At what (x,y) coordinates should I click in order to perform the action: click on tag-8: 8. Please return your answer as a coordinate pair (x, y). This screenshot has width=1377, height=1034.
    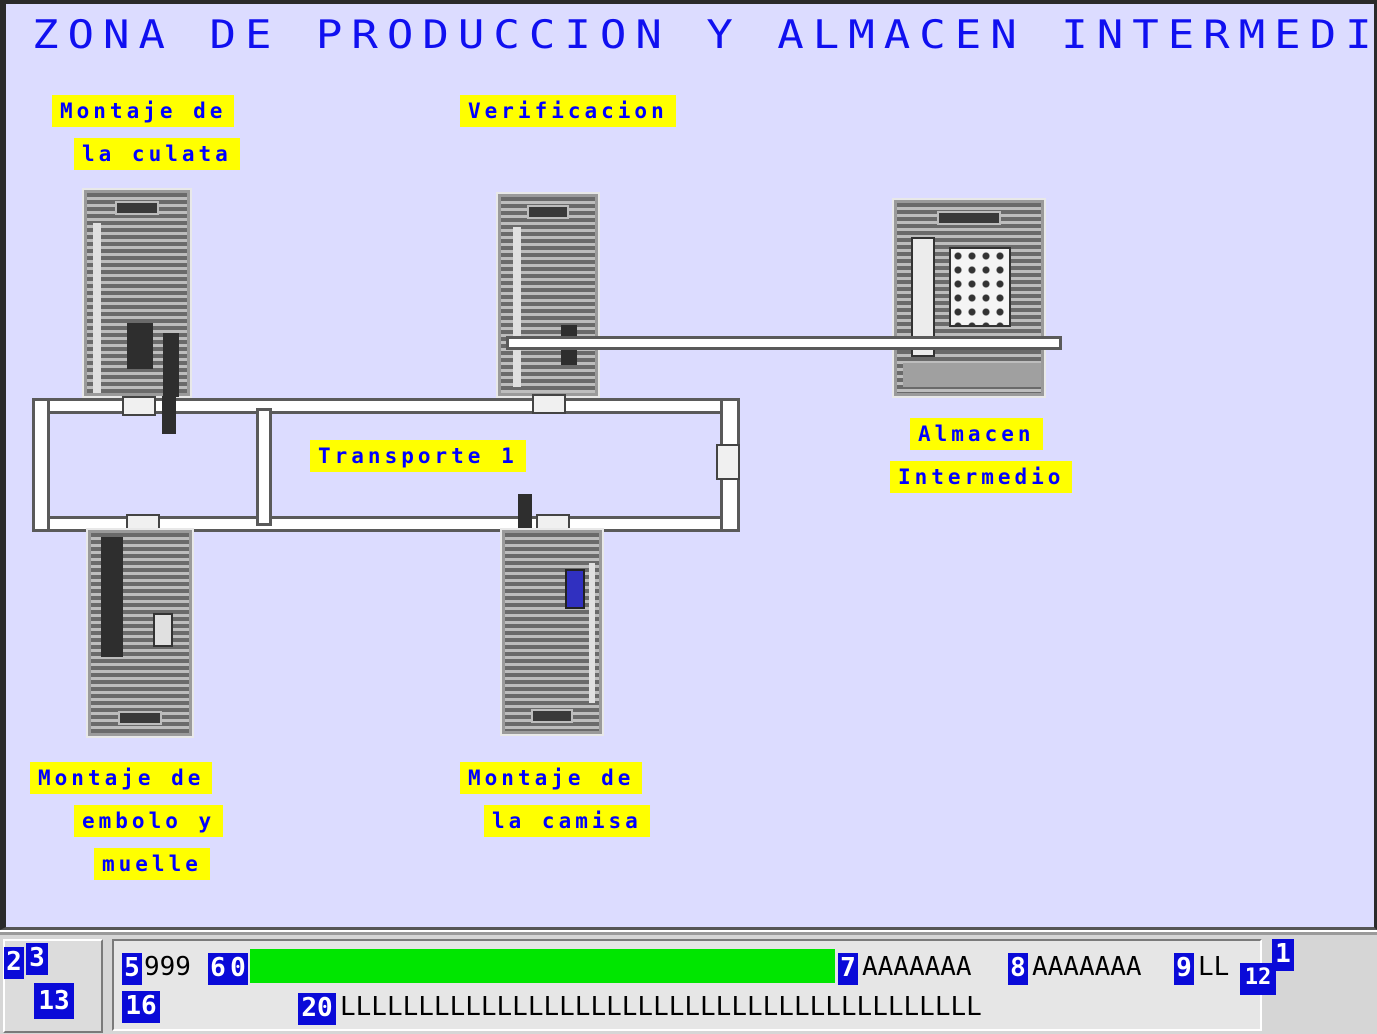
    Looking at the image, I should click on (1018, 969).